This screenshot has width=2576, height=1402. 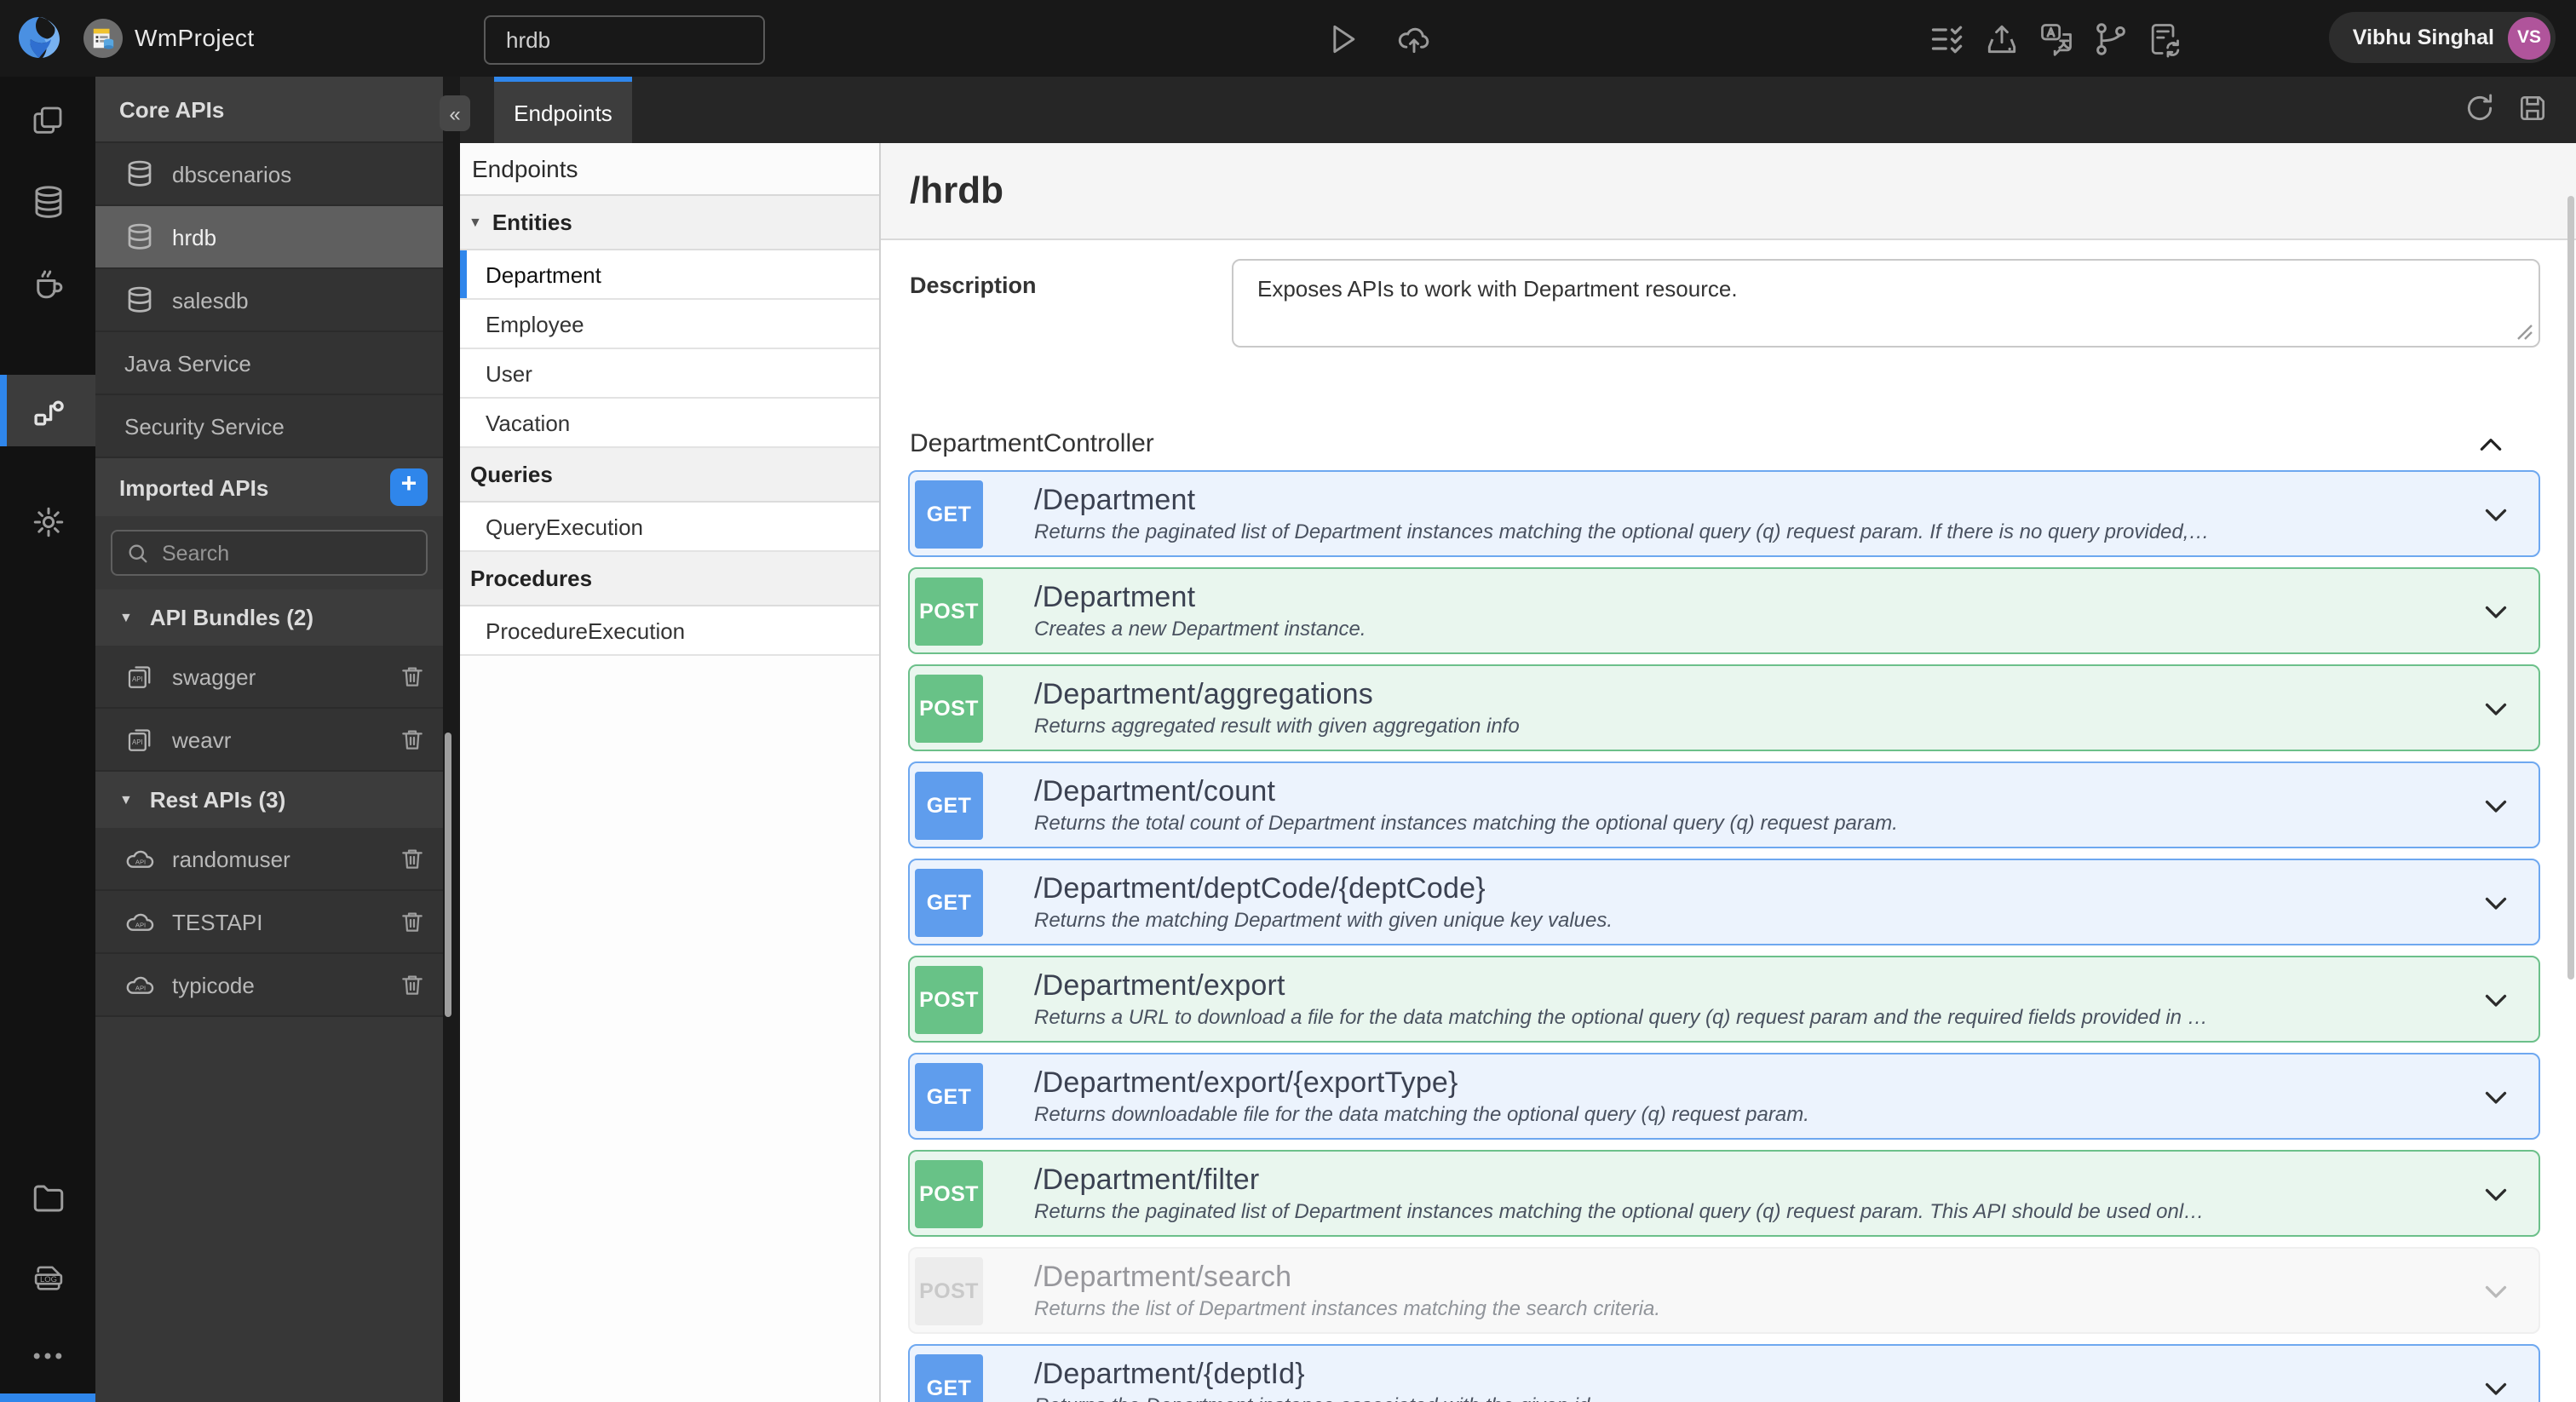 What do you see at coordinates (269, 174) in the screenshot?
I see `sidebar-item-dbscenarios: dbscenarios` at bounding box center [269, 174].